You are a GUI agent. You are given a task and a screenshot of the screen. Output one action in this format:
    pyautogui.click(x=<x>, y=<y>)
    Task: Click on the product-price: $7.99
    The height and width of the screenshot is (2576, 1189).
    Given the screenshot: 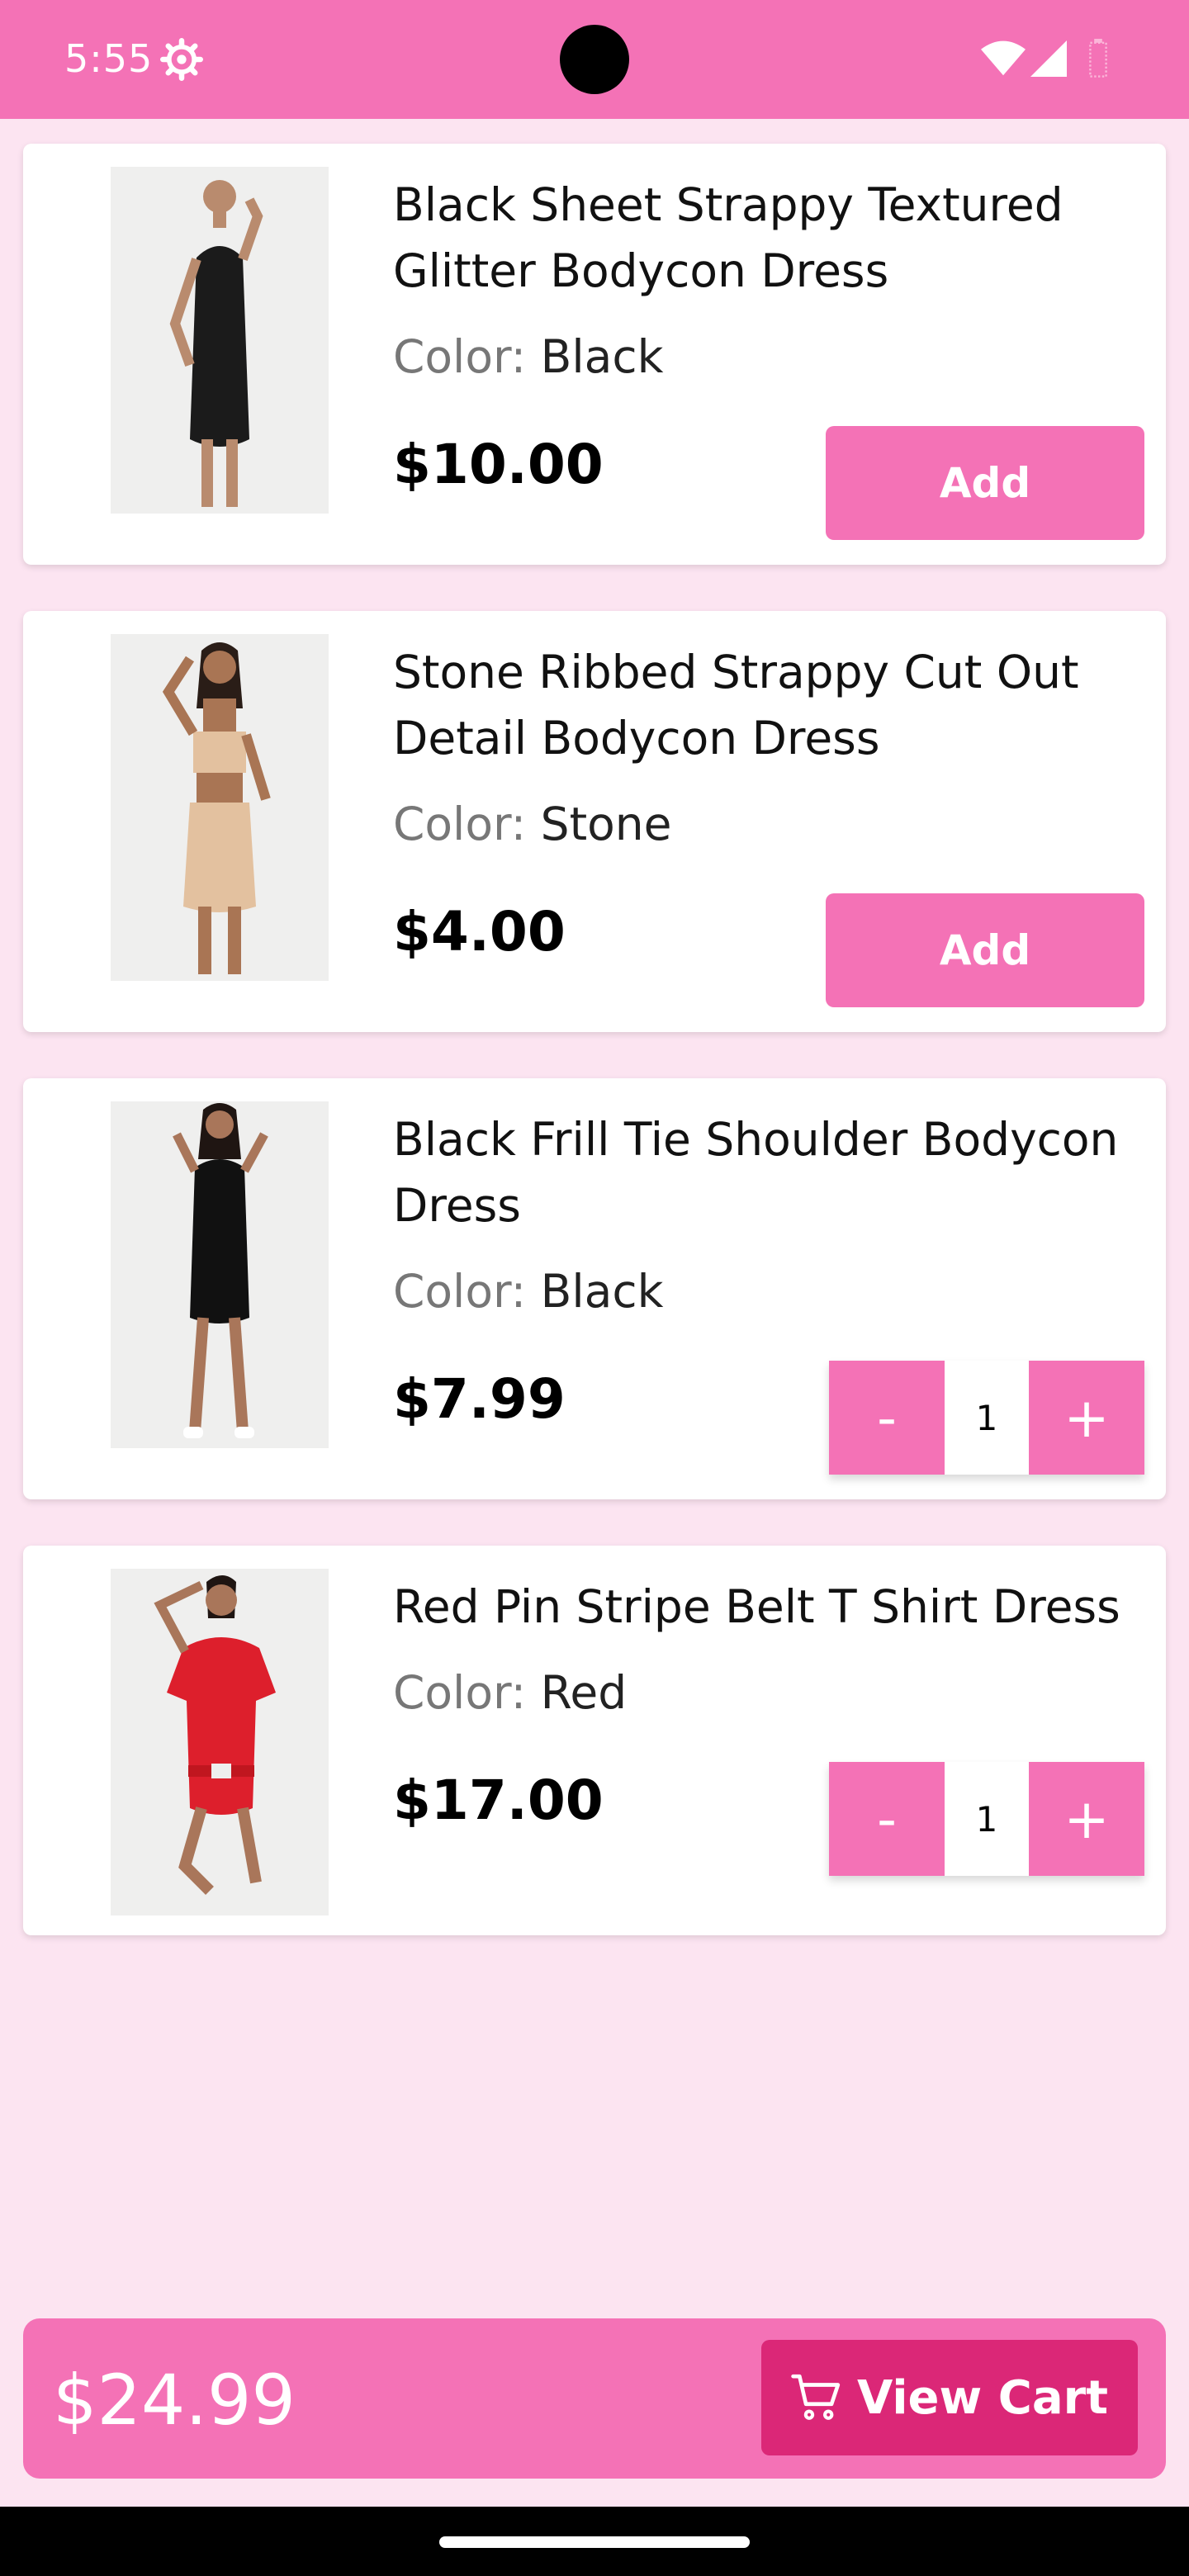 What is the action you would take?
    pyautogui.click(x=479, y=1399)
    